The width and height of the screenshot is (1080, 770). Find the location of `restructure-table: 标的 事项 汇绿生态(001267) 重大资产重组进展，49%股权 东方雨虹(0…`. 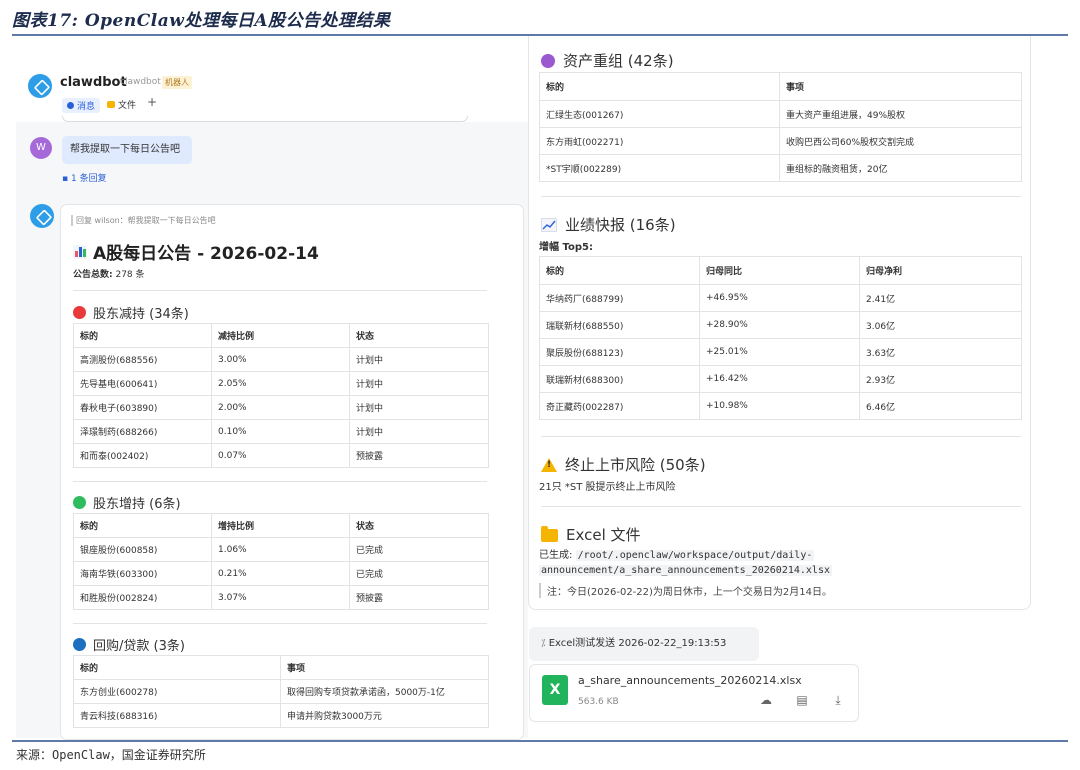

restructure-table: 标的 事项 汇绿生态(001267) 重大资产重组进展，49%股权 东方雨虹(0… is located at coordinates (780, 127).